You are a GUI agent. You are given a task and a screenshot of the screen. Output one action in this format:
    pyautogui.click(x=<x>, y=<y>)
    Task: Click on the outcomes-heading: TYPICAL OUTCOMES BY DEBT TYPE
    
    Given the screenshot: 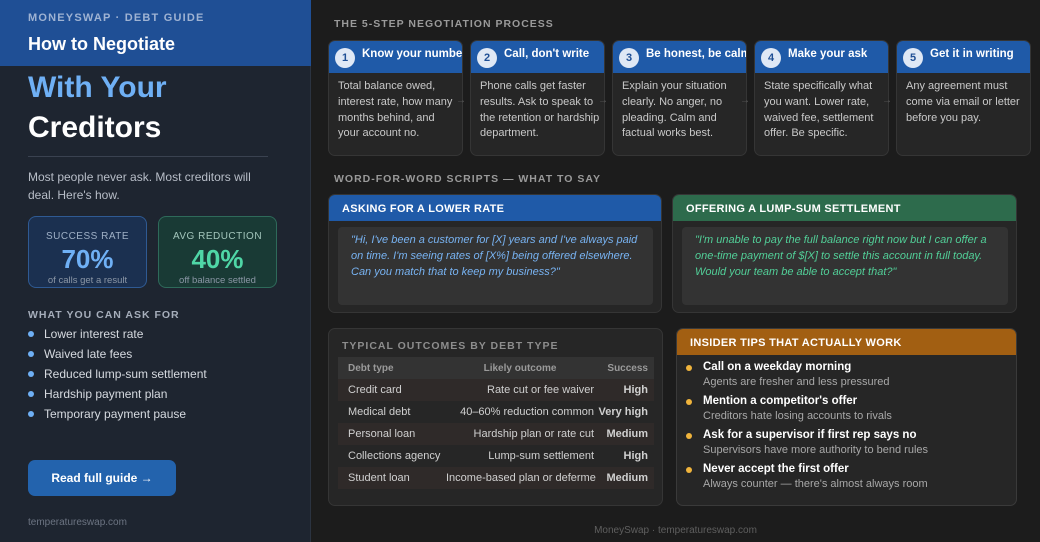 What is the action you would take?
    pyautogui.click(x=450, y=346)
    